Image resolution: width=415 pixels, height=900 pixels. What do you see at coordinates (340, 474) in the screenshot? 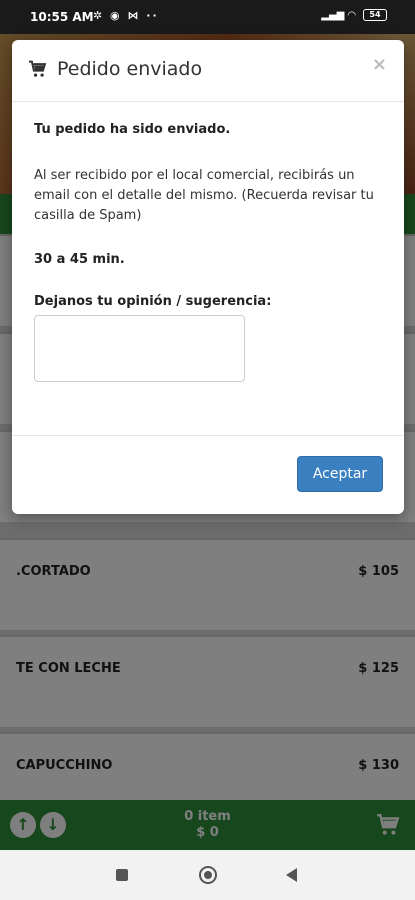
I see `accept-button: Aceptar` at bounding box center [340, 474].